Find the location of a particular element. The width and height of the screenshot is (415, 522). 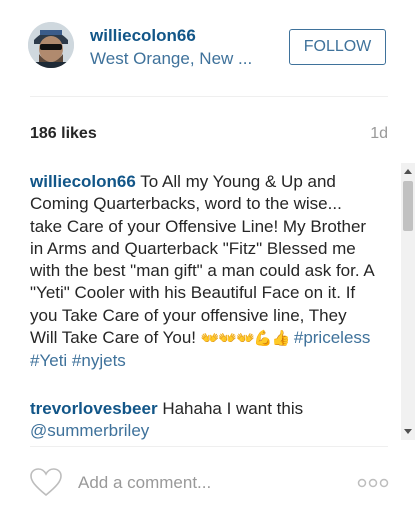

likes-count: 186 likes is located at coordinates (63, 134).